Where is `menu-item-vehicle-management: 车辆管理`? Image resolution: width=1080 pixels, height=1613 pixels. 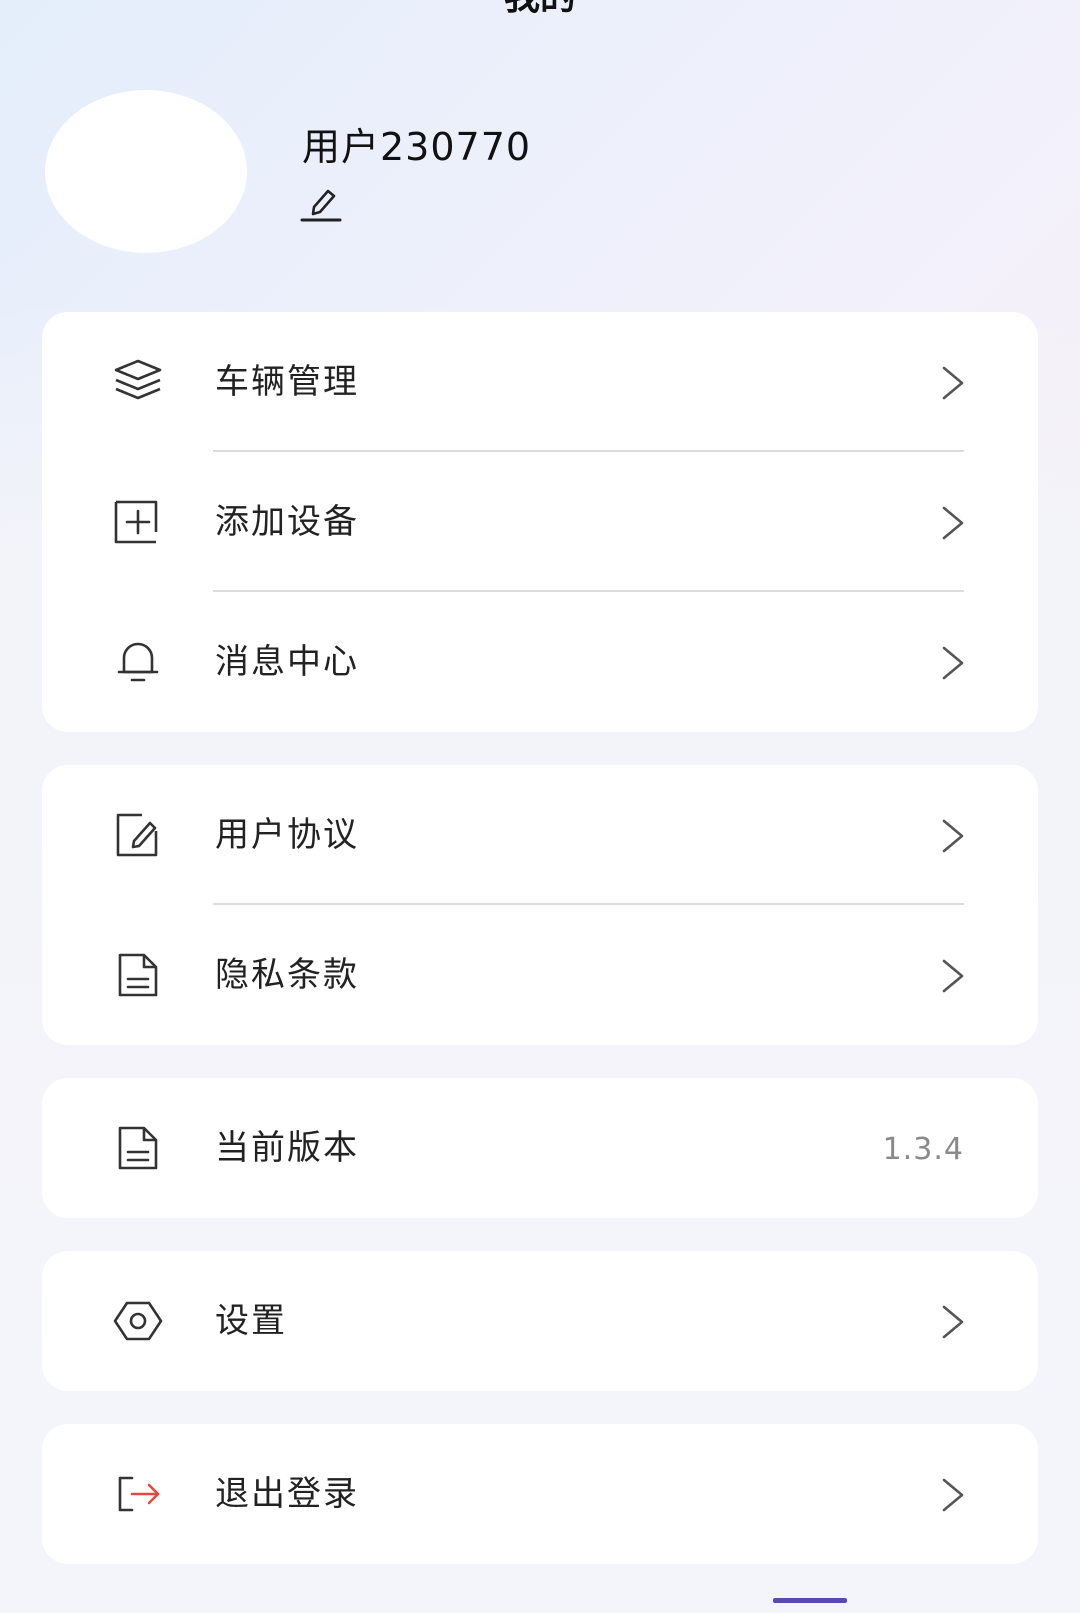
menu-item-vehicle-management: 车辆管理 is located at coordinates (540, 382).